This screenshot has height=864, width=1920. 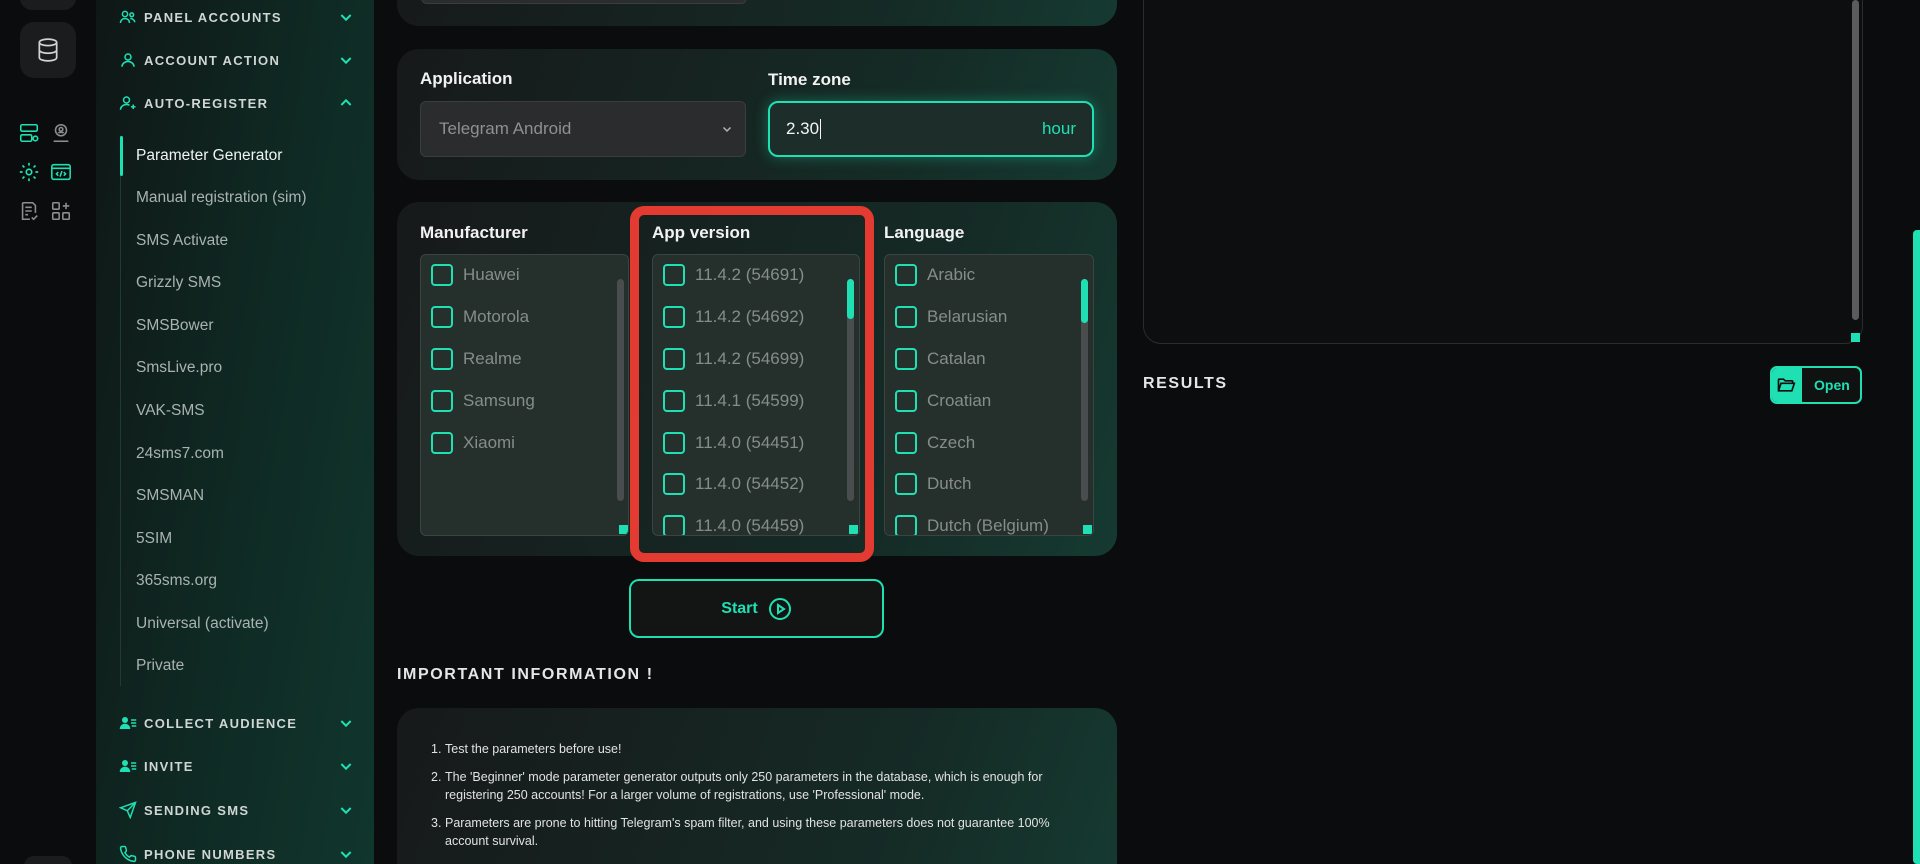 What do you see at coordinates (988, 525) in the screenshot?
I see `option-label: Dutch (Belgium)` at bounding box center [988, 525].